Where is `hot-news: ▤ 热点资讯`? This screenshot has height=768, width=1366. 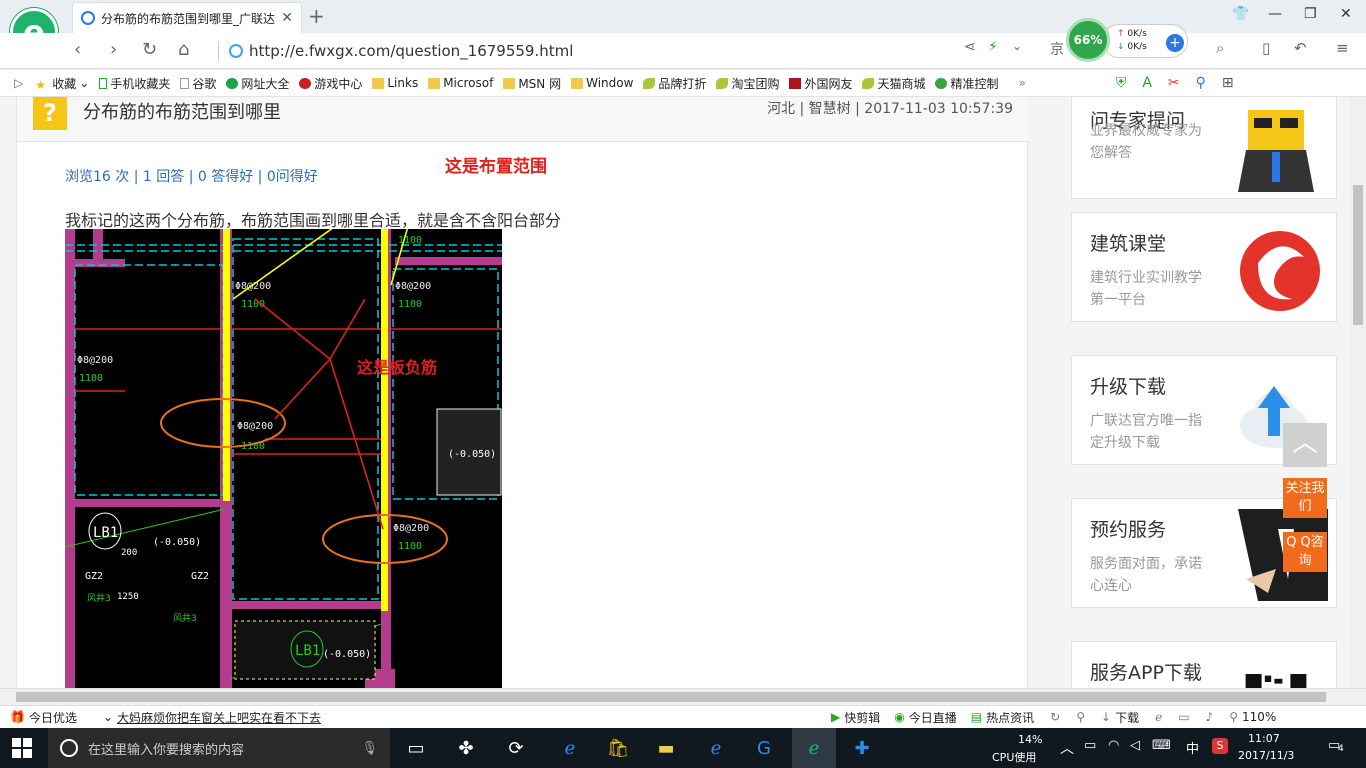 hot-news: ▤ 热点资讯 is located at coordinates (1002, 717).